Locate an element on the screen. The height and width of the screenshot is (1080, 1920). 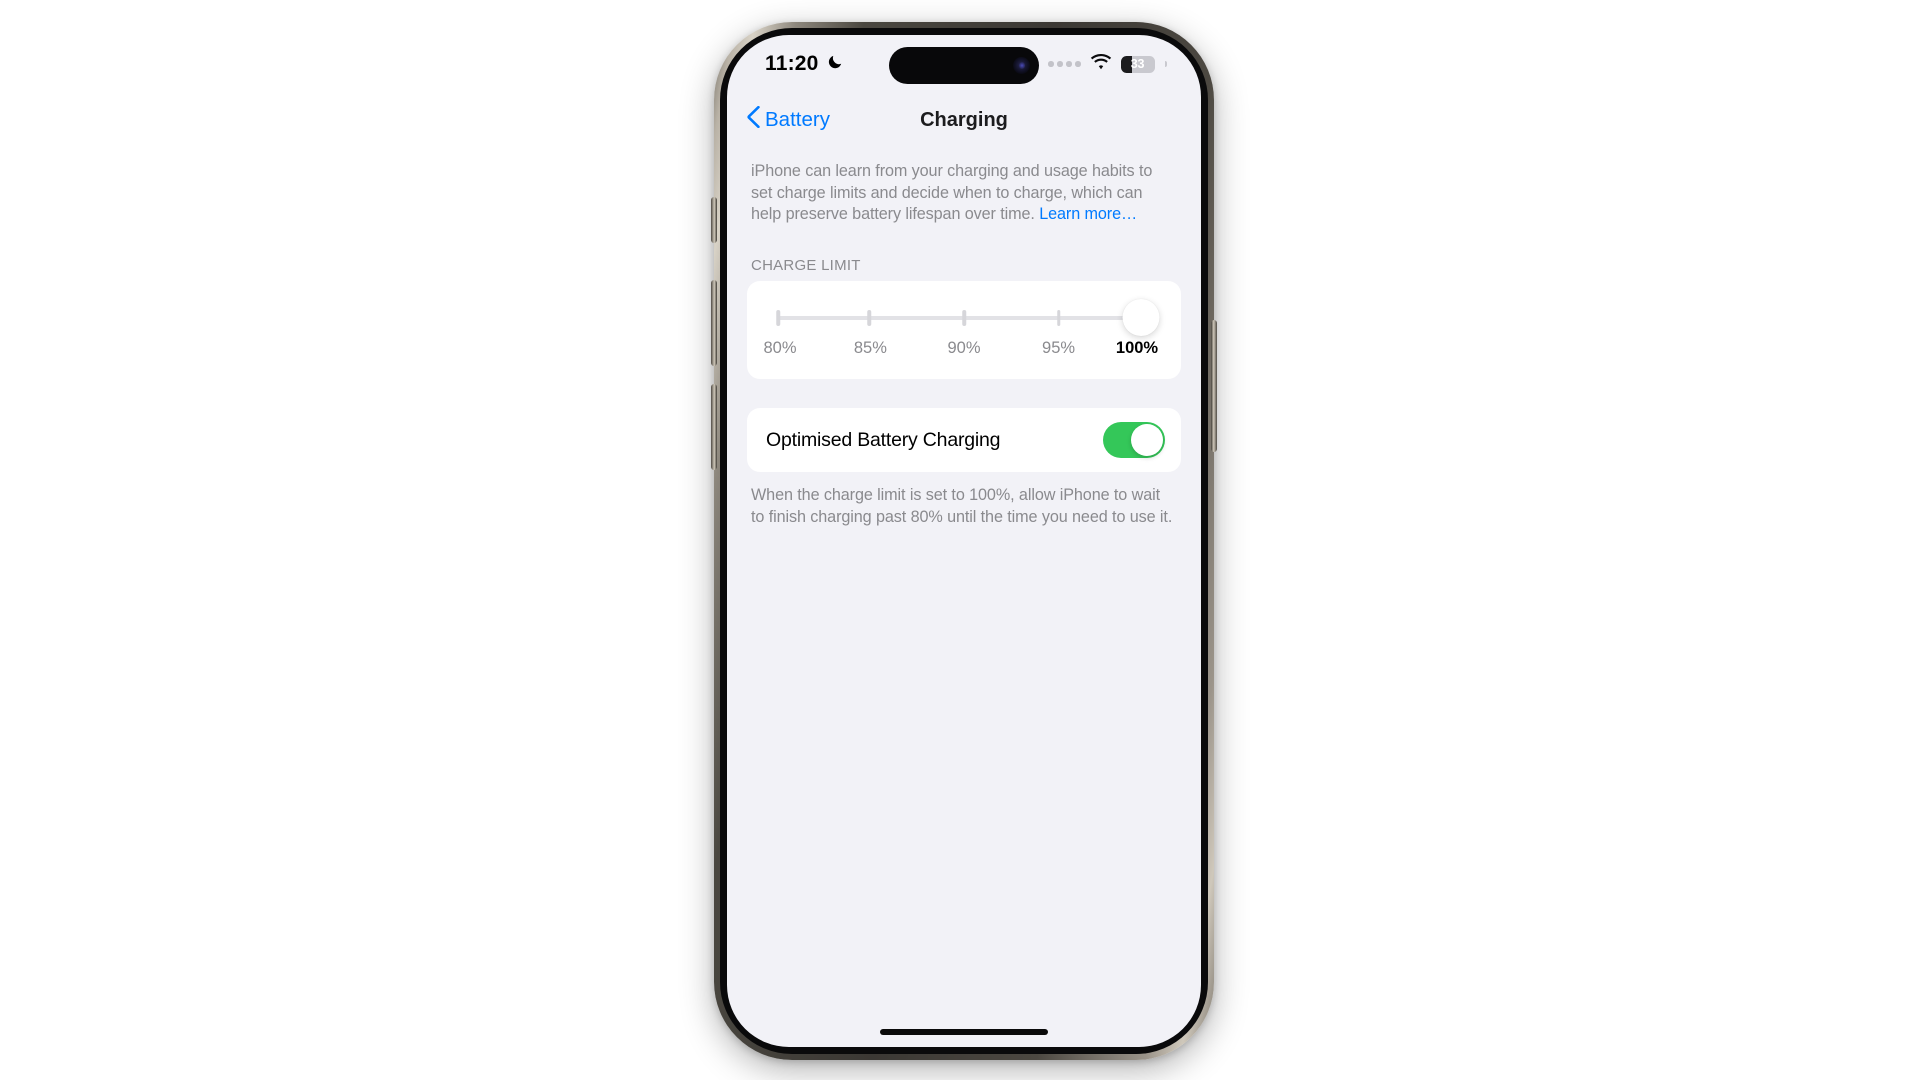
wifi-icon is located at coordinates (1101, 64).